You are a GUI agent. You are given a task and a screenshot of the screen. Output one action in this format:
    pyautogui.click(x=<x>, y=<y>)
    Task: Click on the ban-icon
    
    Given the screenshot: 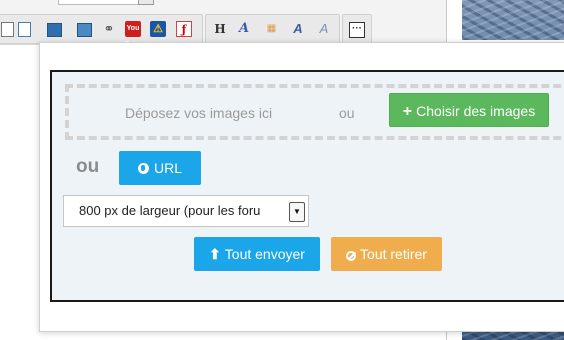 What is the action you would take?
    pyautogui.click(x=351, y=256)
    